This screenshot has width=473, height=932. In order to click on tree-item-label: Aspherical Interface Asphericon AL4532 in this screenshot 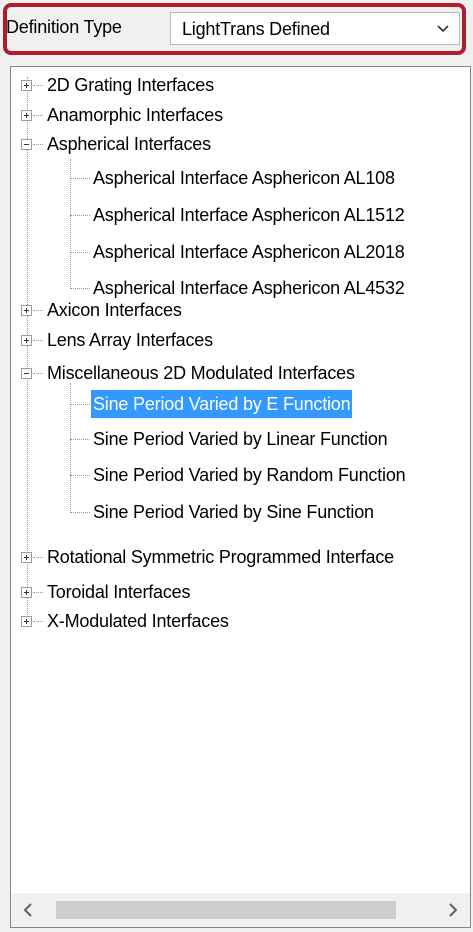, I will do `click(249, 288)`.